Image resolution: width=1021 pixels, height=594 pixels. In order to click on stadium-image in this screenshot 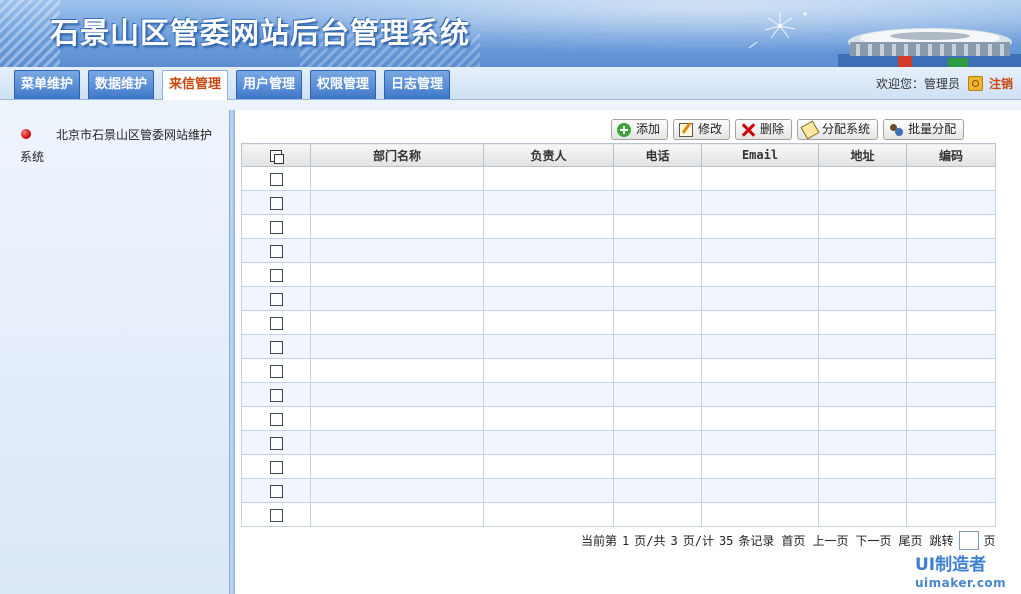, I will do `click(929, 47)`.